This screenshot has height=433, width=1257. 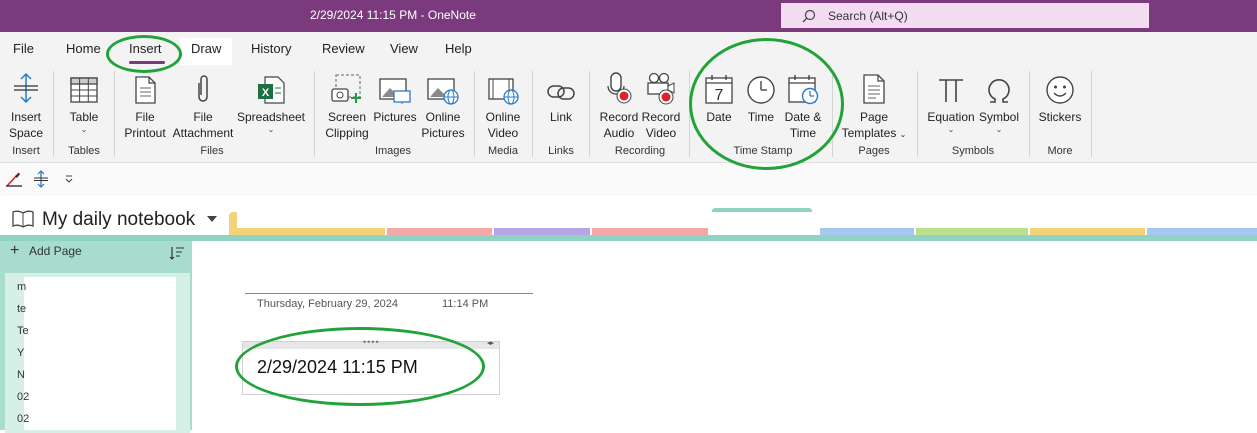 What do you see at coordinates (395, 95) in the screenshot?
I see `pictures-button: Pictures` at bounding box center [395, 95].